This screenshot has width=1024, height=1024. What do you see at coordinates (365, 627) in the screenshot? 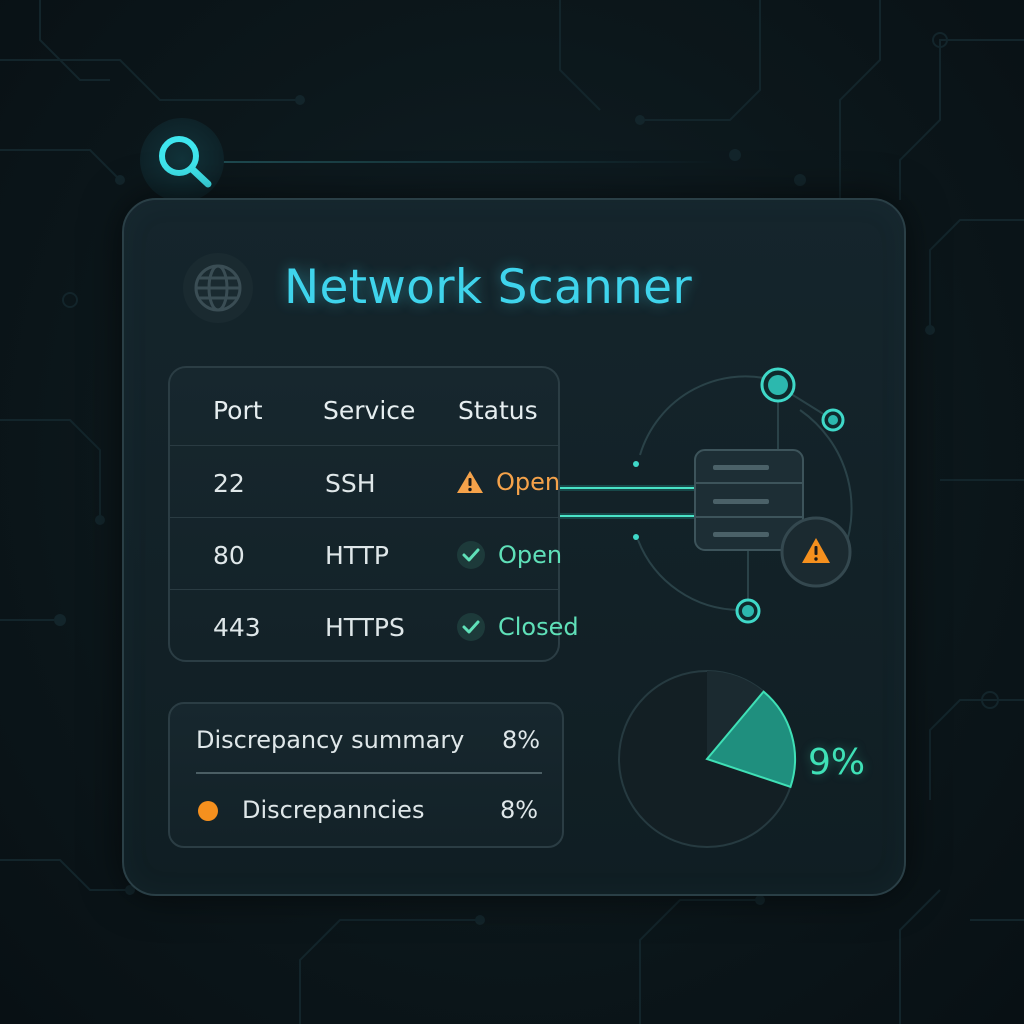
I see `table-cell-service: HTTPS` at bounding box center [365, 627].